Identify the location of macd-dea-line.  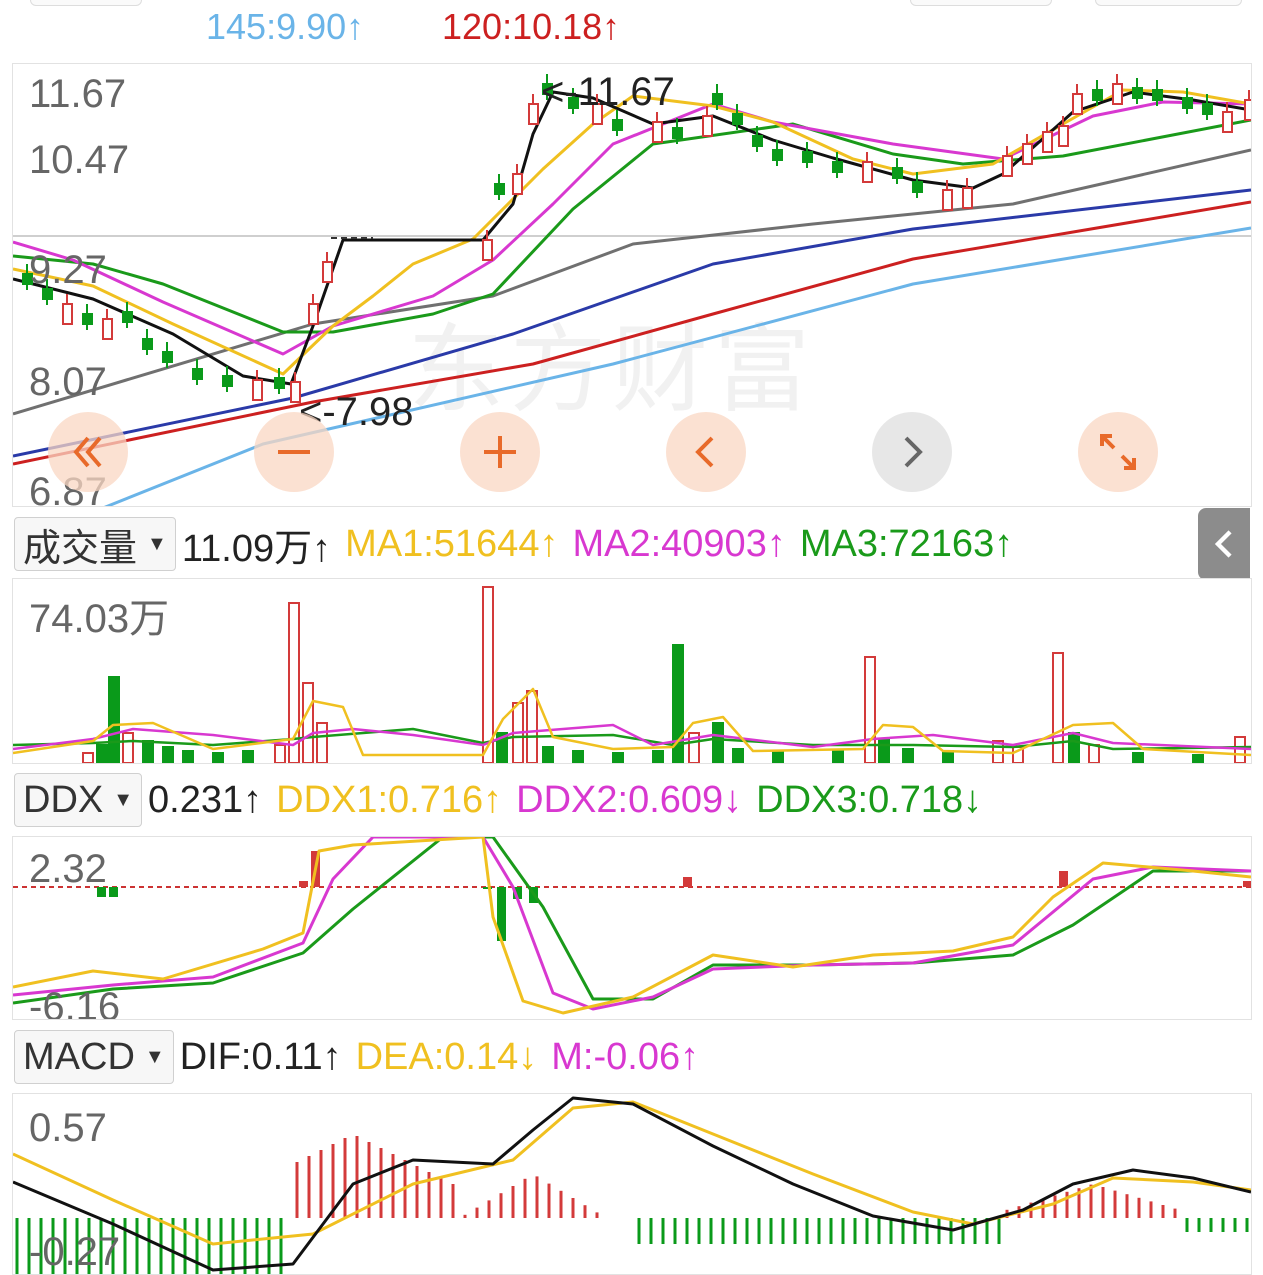
(632, 1173).